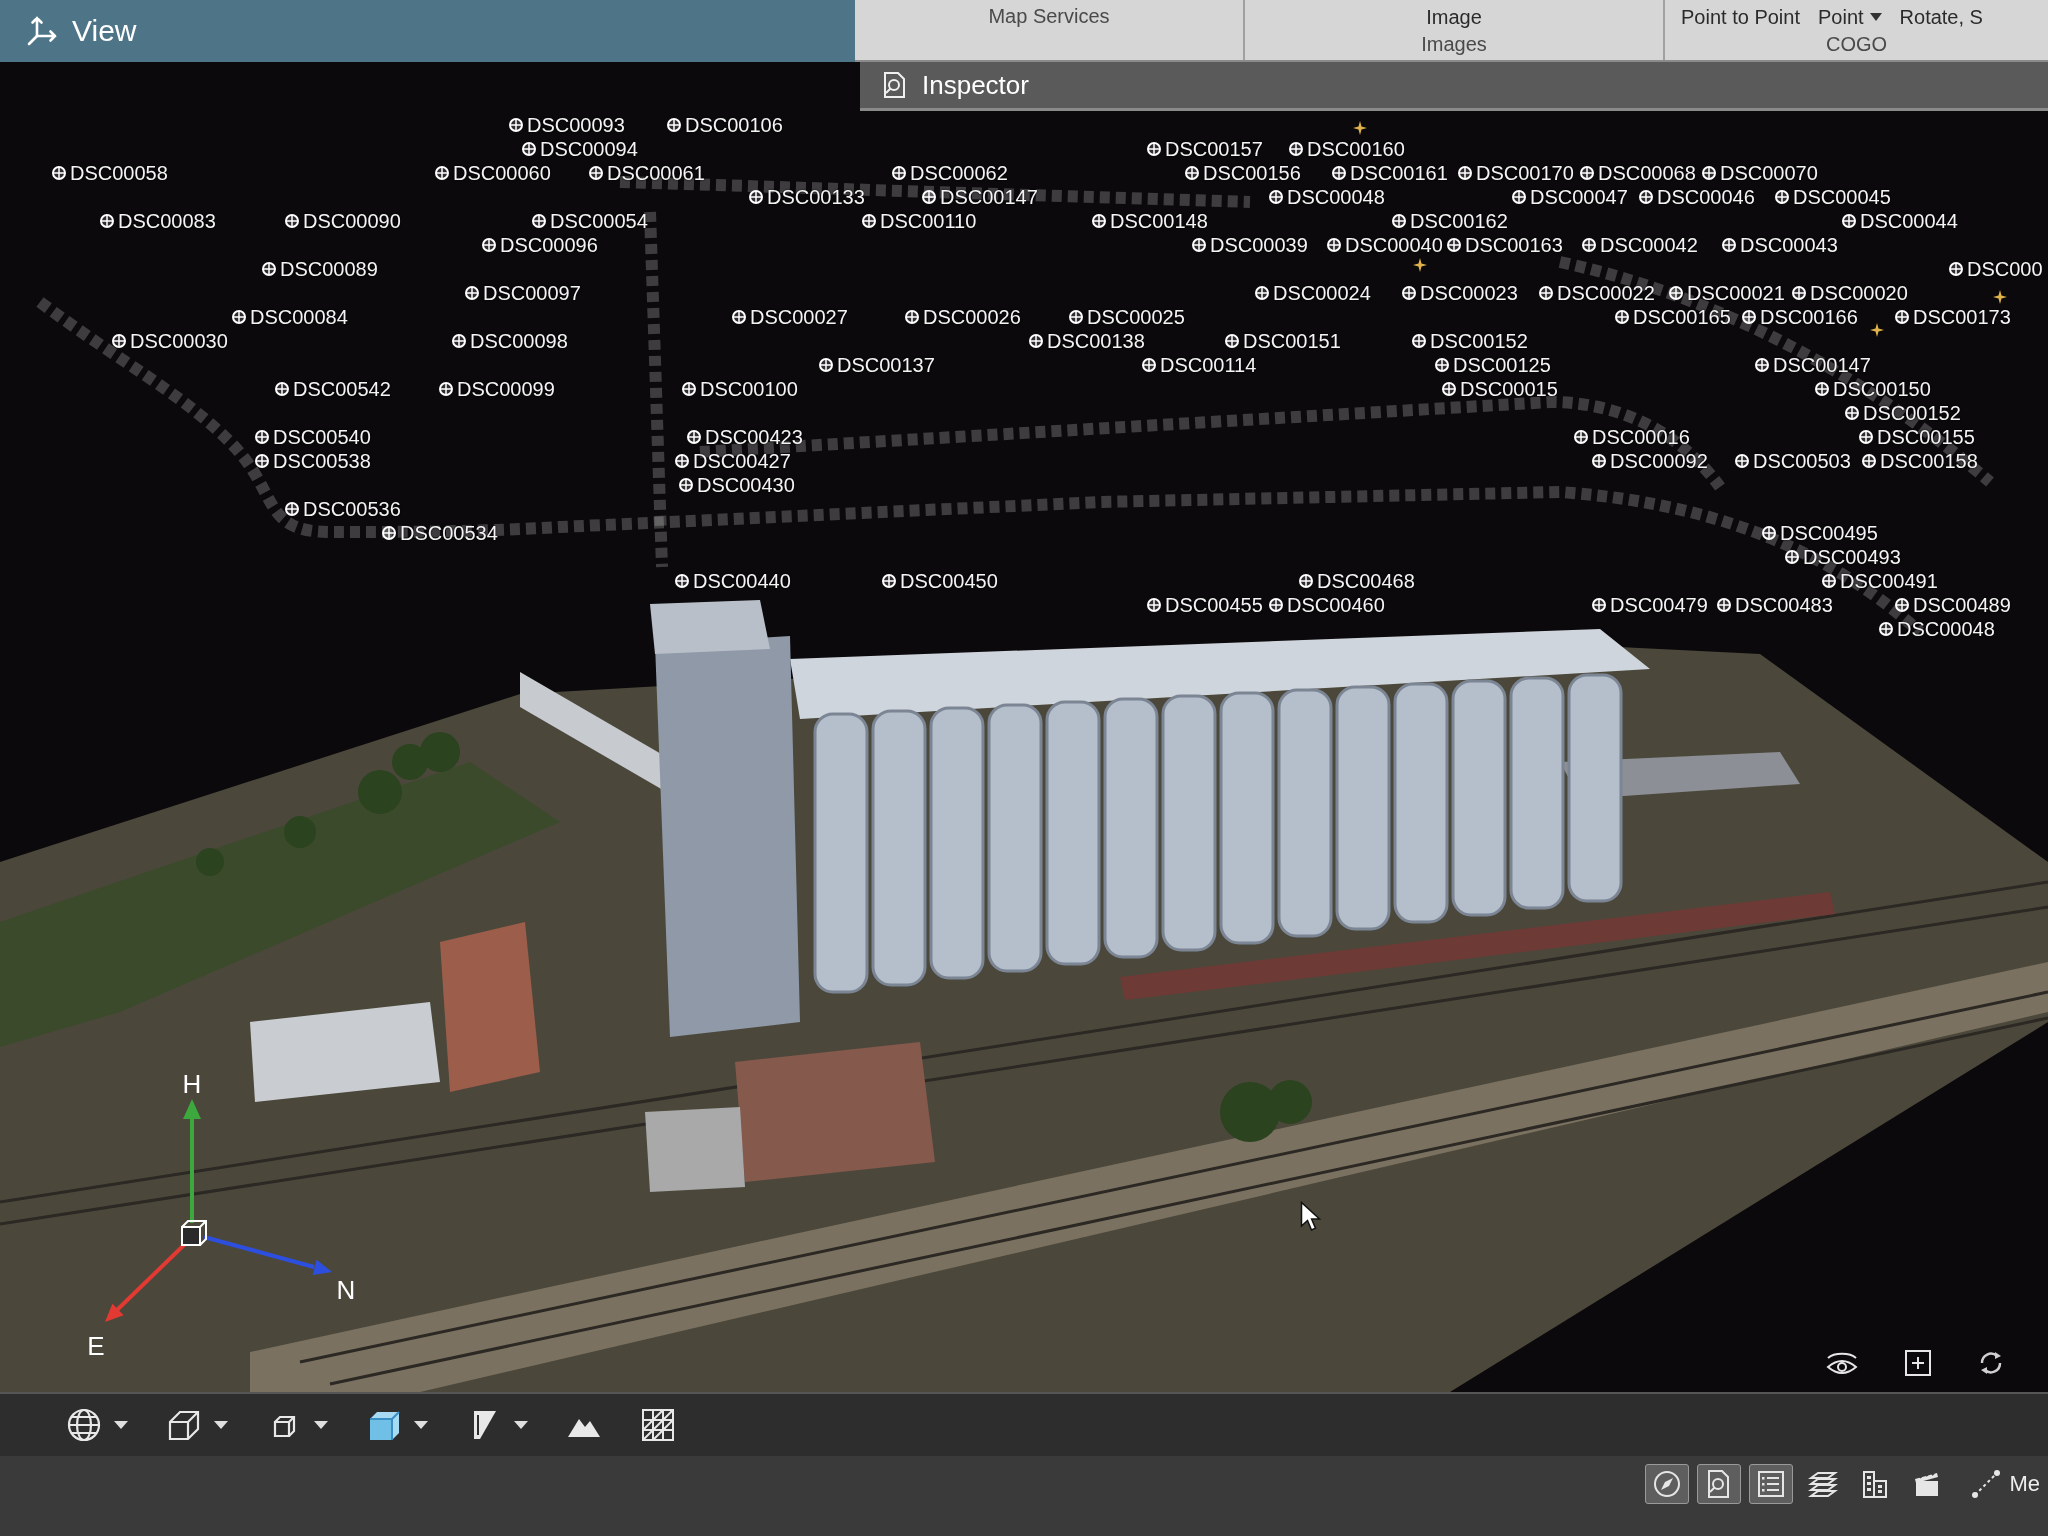 Image resolution: width=2048 pixels, height=1536 pixels. I want to click on camera-label: DSC00161, so click(1399, 173).